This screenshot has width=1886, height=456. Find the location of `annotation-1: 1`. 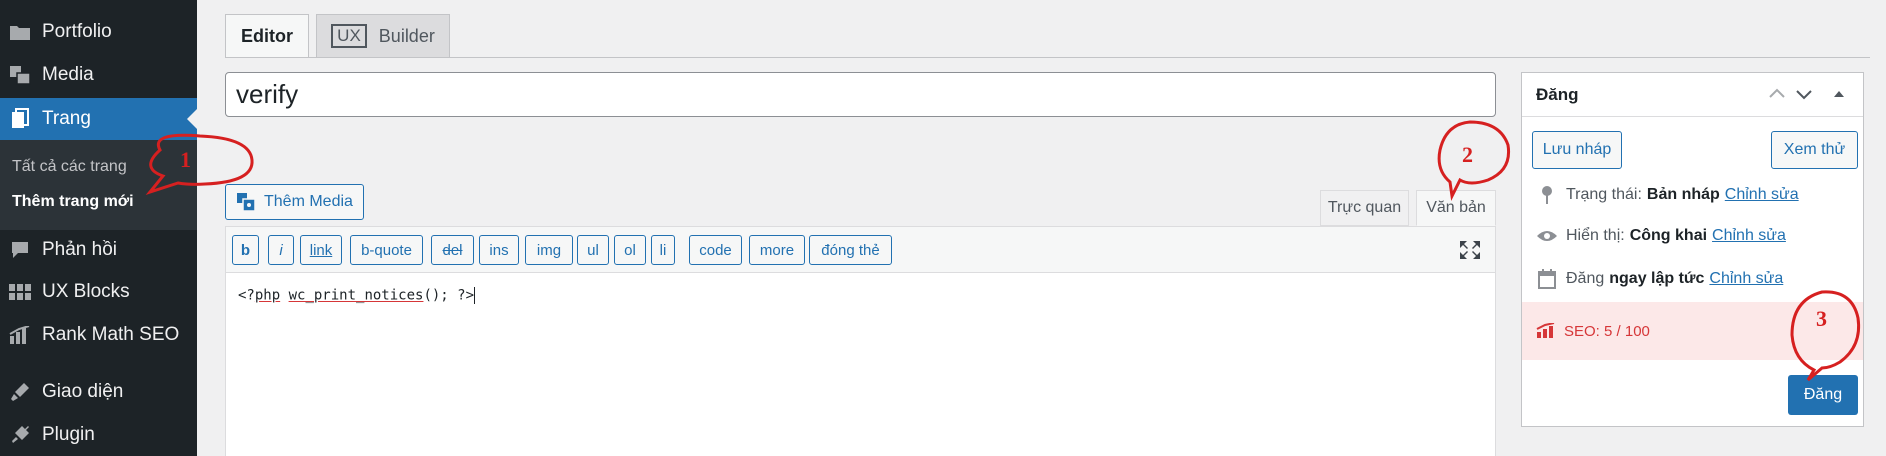

annotation-1: 1 is located at coordinates (185, 159).